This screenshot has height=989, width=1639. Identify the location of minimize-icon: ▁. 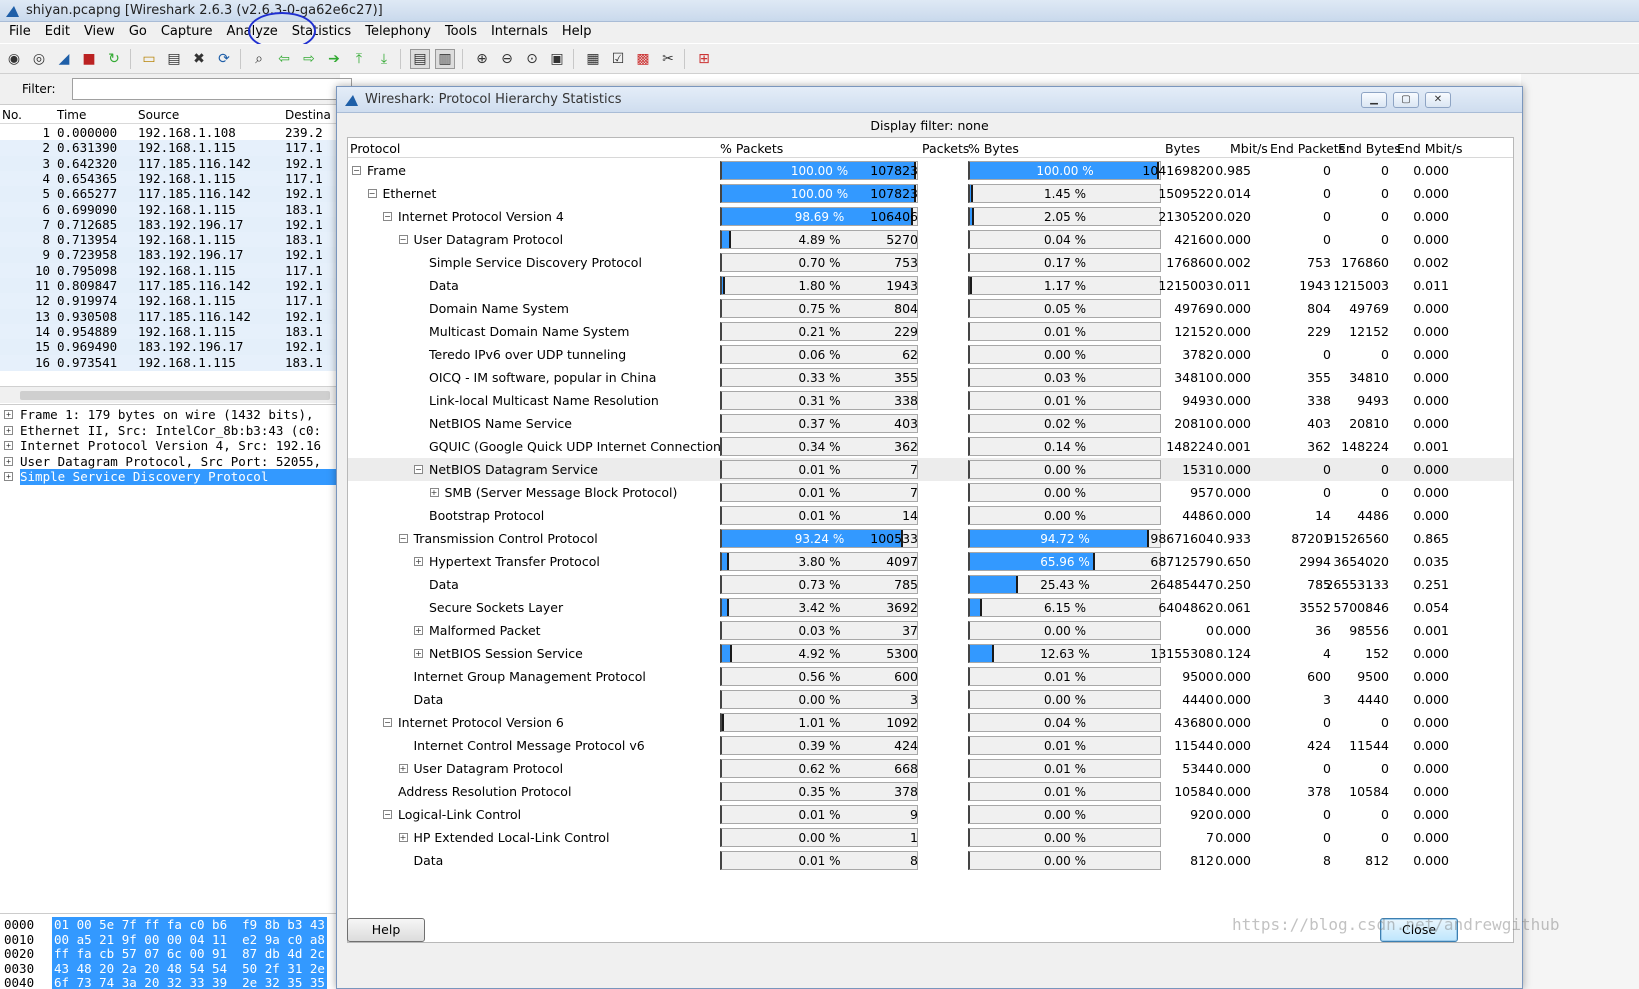
(1374, 100).